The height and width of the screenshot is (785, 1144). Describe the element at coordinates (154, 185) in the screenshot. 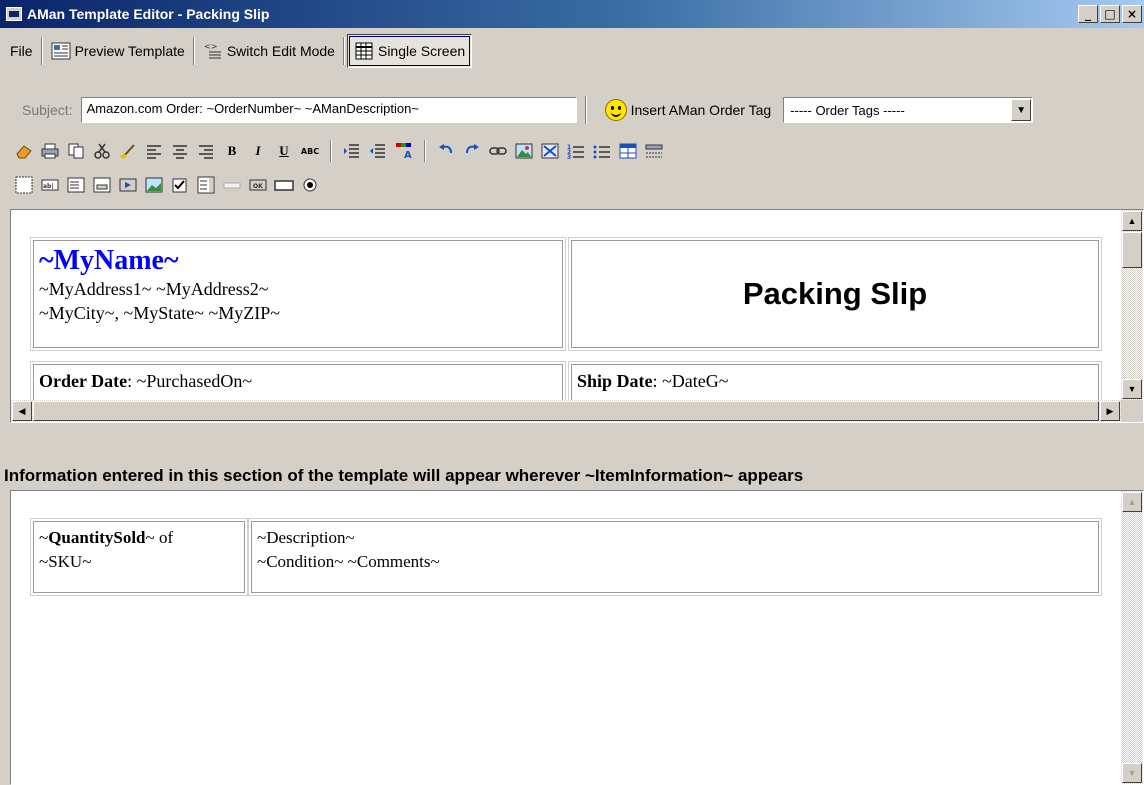

I see `image-button-icon` at that location.